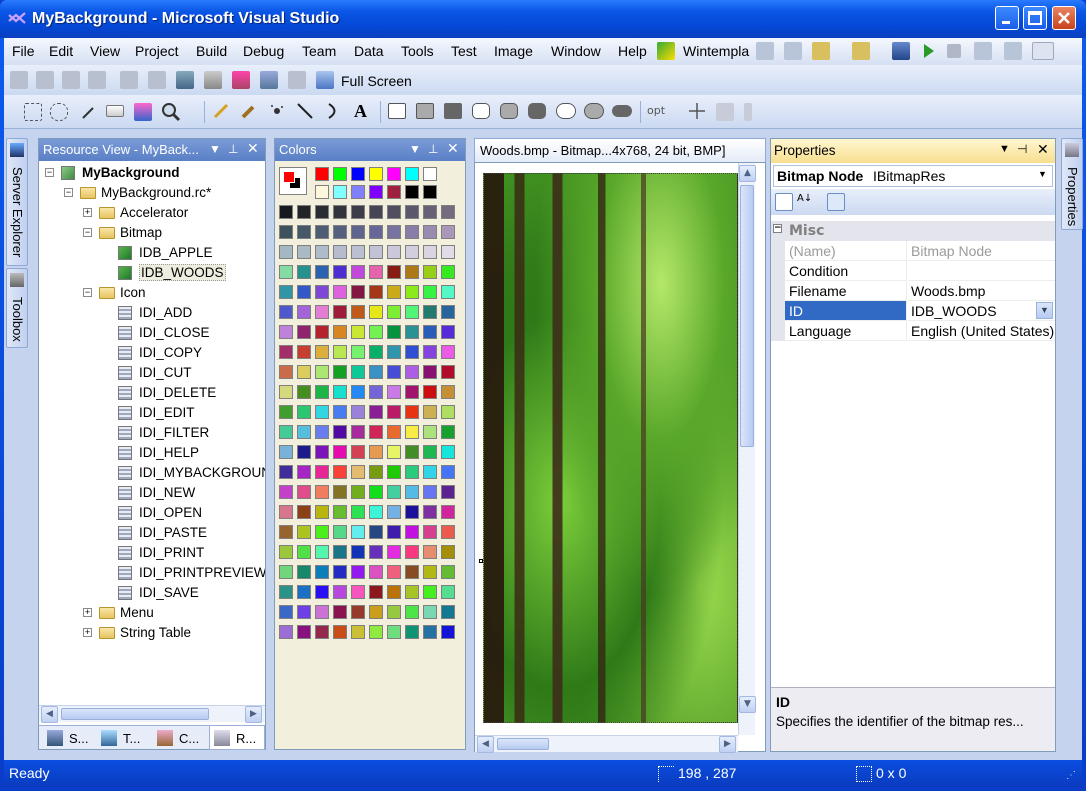 This screenshot has height=791, width=1086. What do you see at coordinates (543, 19) in the screenshot?
I see `title-bar: MyBackground - Microsoft Visual Studio` at bounding box center [543, 19].